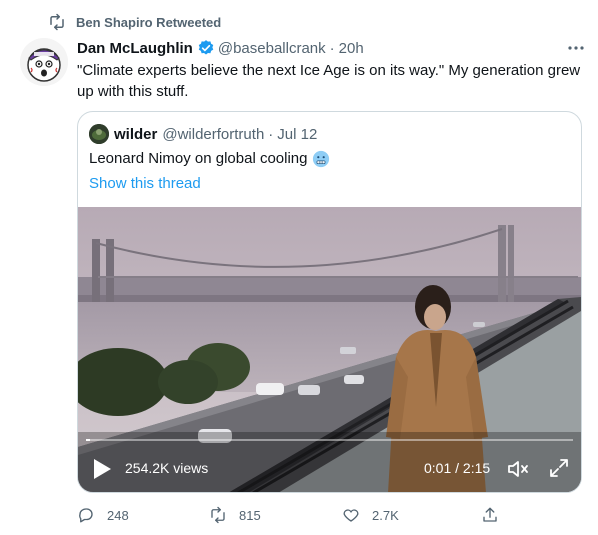 This screenshot has height=535, width=598. I want to click on play-icon, so click(102, 469).